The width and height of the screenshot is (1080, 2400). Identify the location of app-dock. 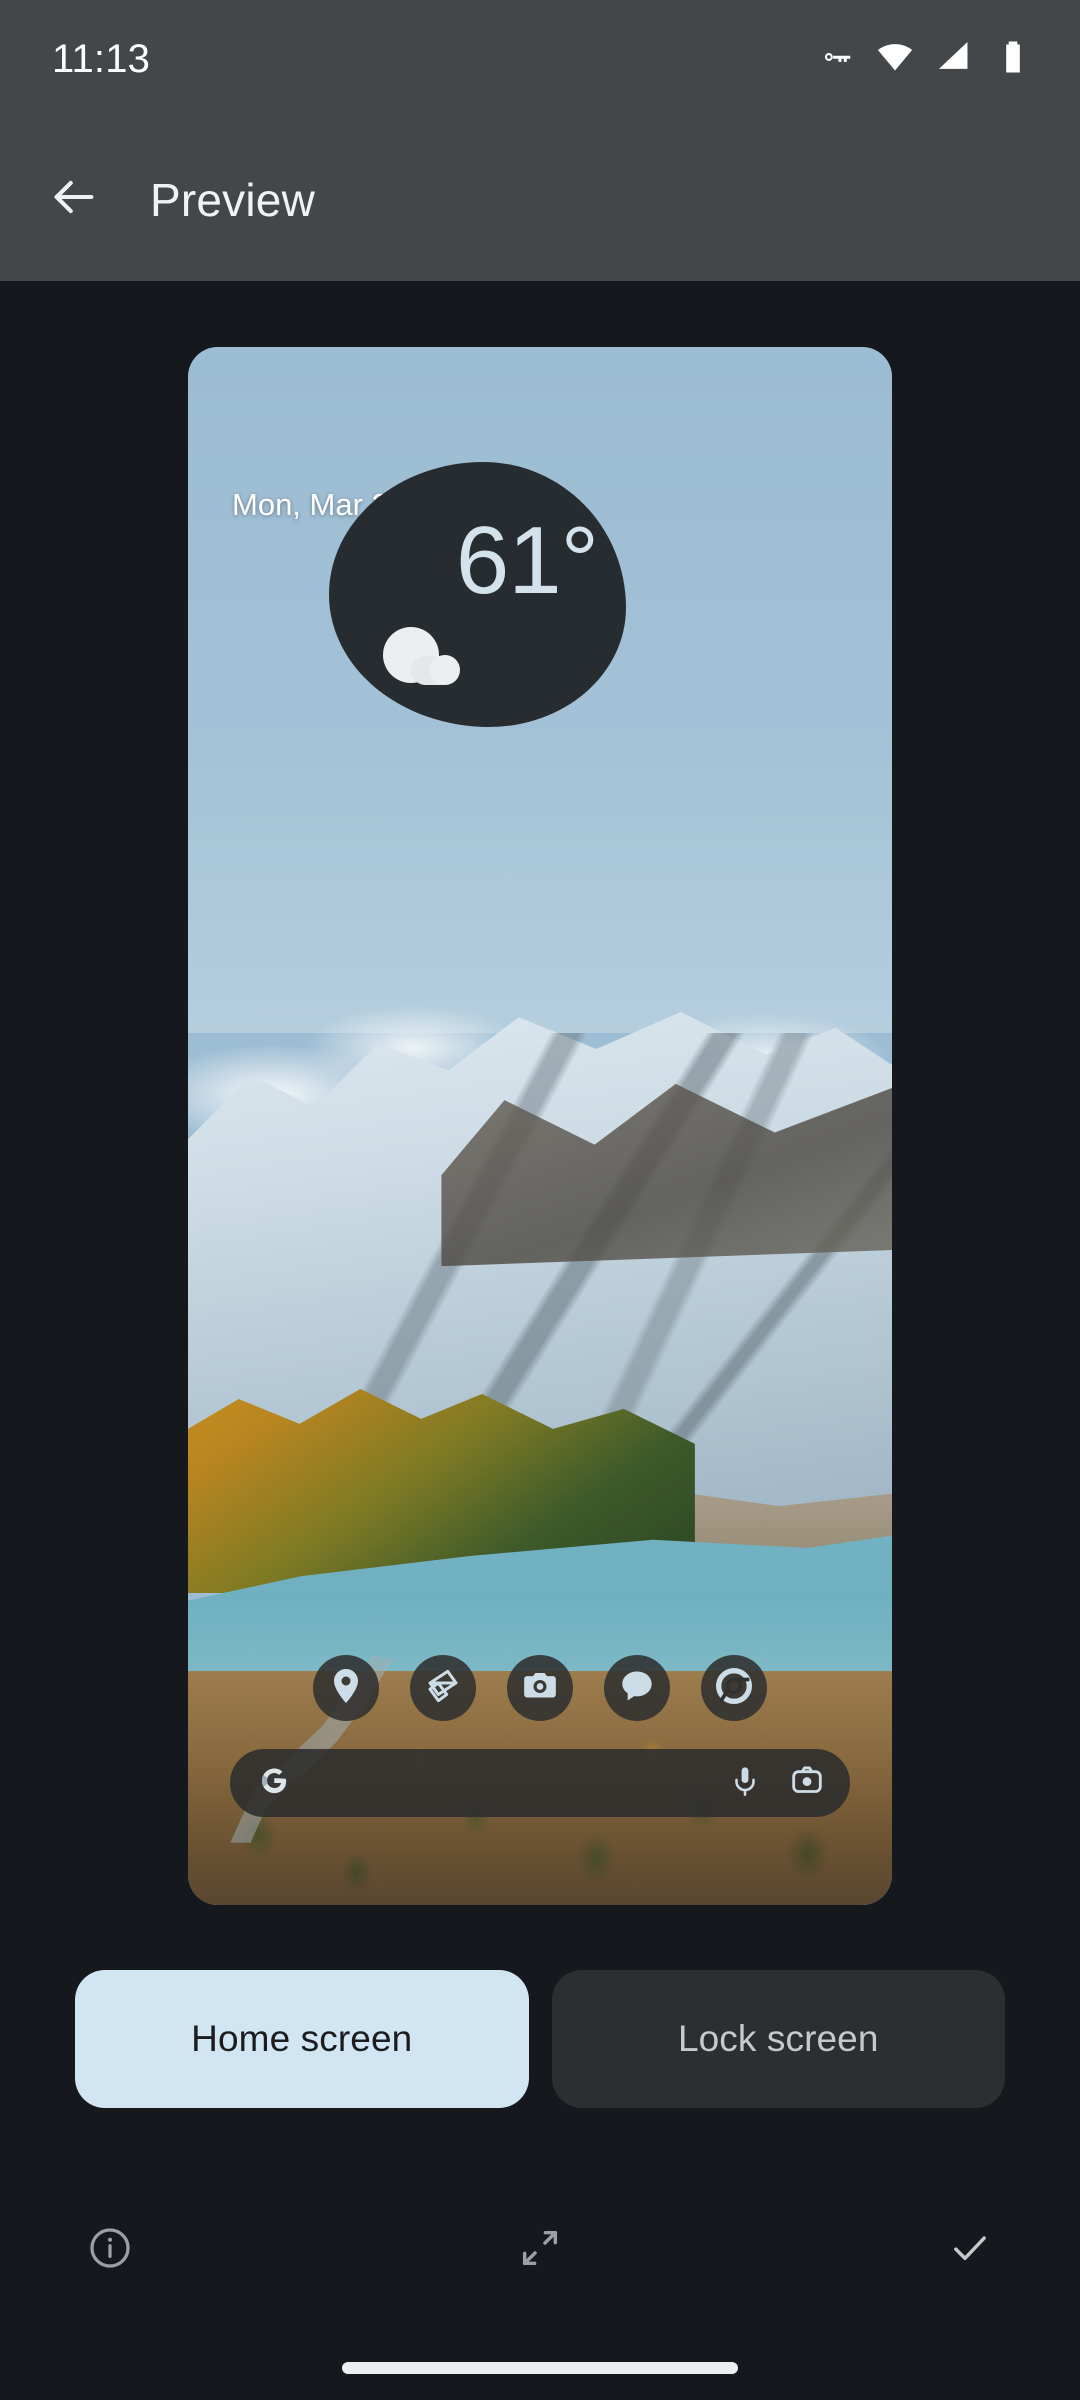
(540, 1688).